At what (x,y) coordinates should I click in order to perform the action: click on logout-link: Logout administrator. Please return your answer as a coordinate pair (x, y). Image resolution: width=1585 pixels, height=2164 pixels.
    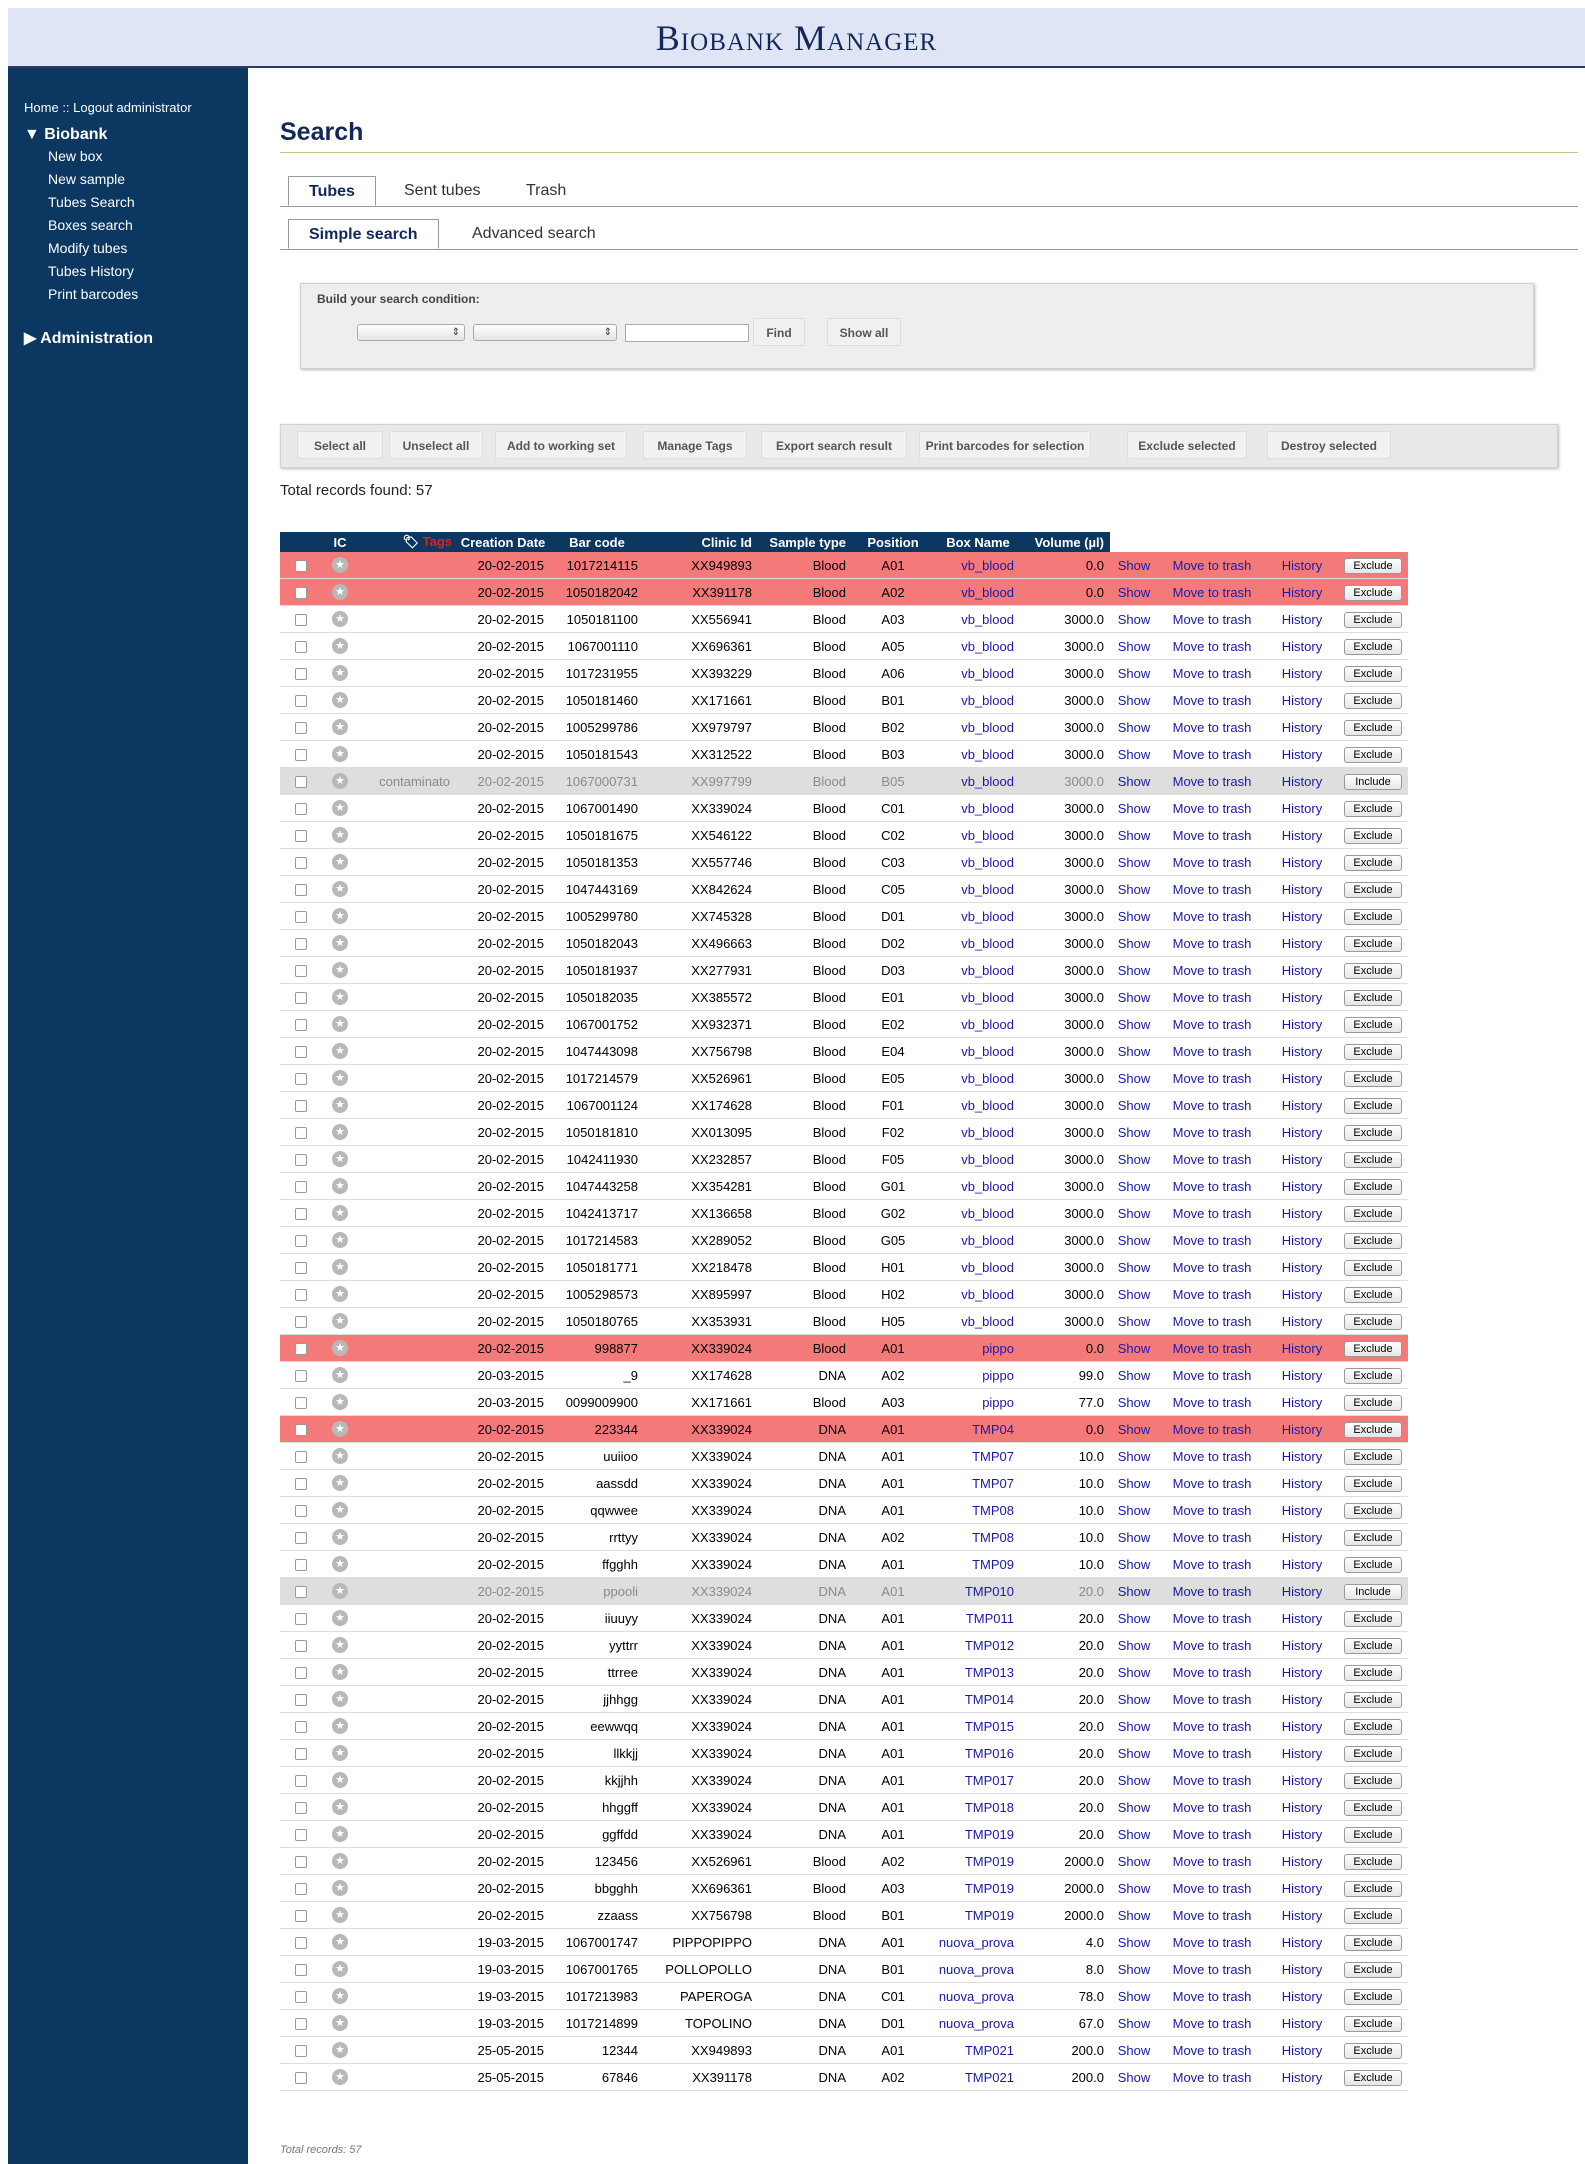
    Looking at the image, I should click on (132, 107).